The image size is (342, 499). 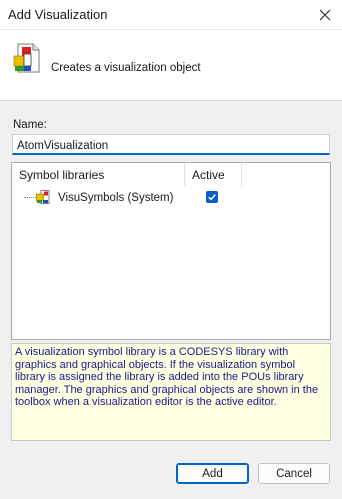 What do you see at coordinates (171, 15) in the screenshot?
I see `title-bar: Add Visualization` at bounding box center [171, 15].